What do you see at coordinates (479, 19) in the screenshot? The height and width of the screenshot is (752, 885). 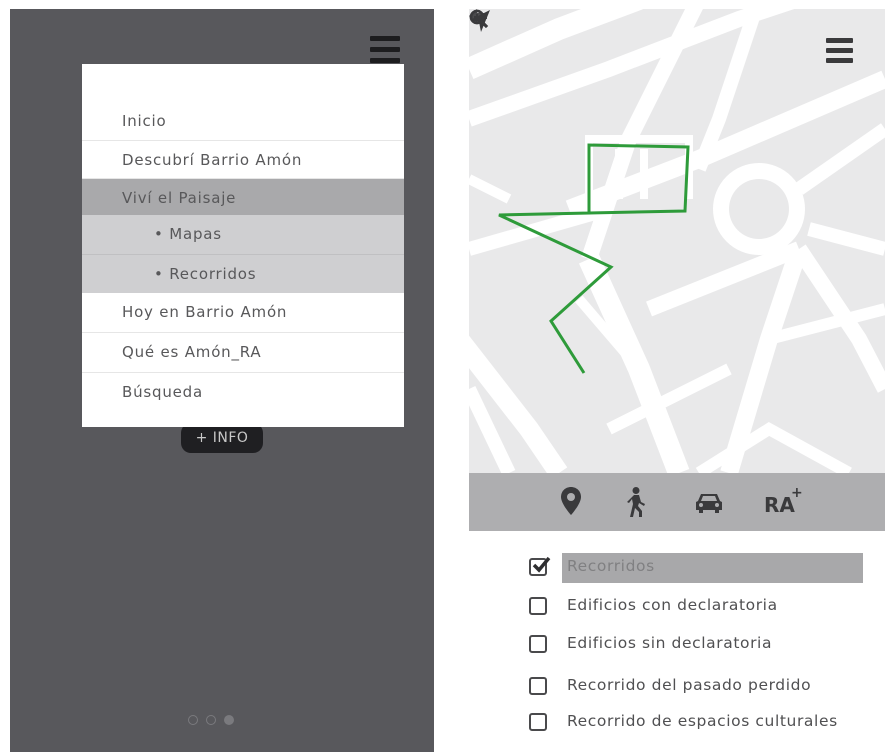 I see `zoom-in-icon` at bounding box center [479, 19].